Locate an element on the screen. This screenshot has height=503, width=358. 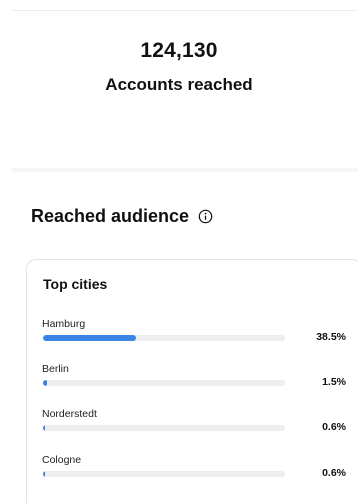
city-name: Cologne is located at coordinates (62, 460).